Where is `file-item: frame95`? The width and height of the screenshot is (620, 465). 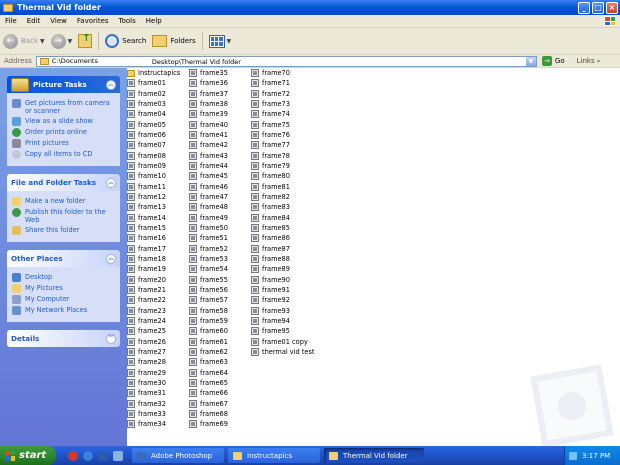 file-item: frame95 is located at coordinates (283, 331).